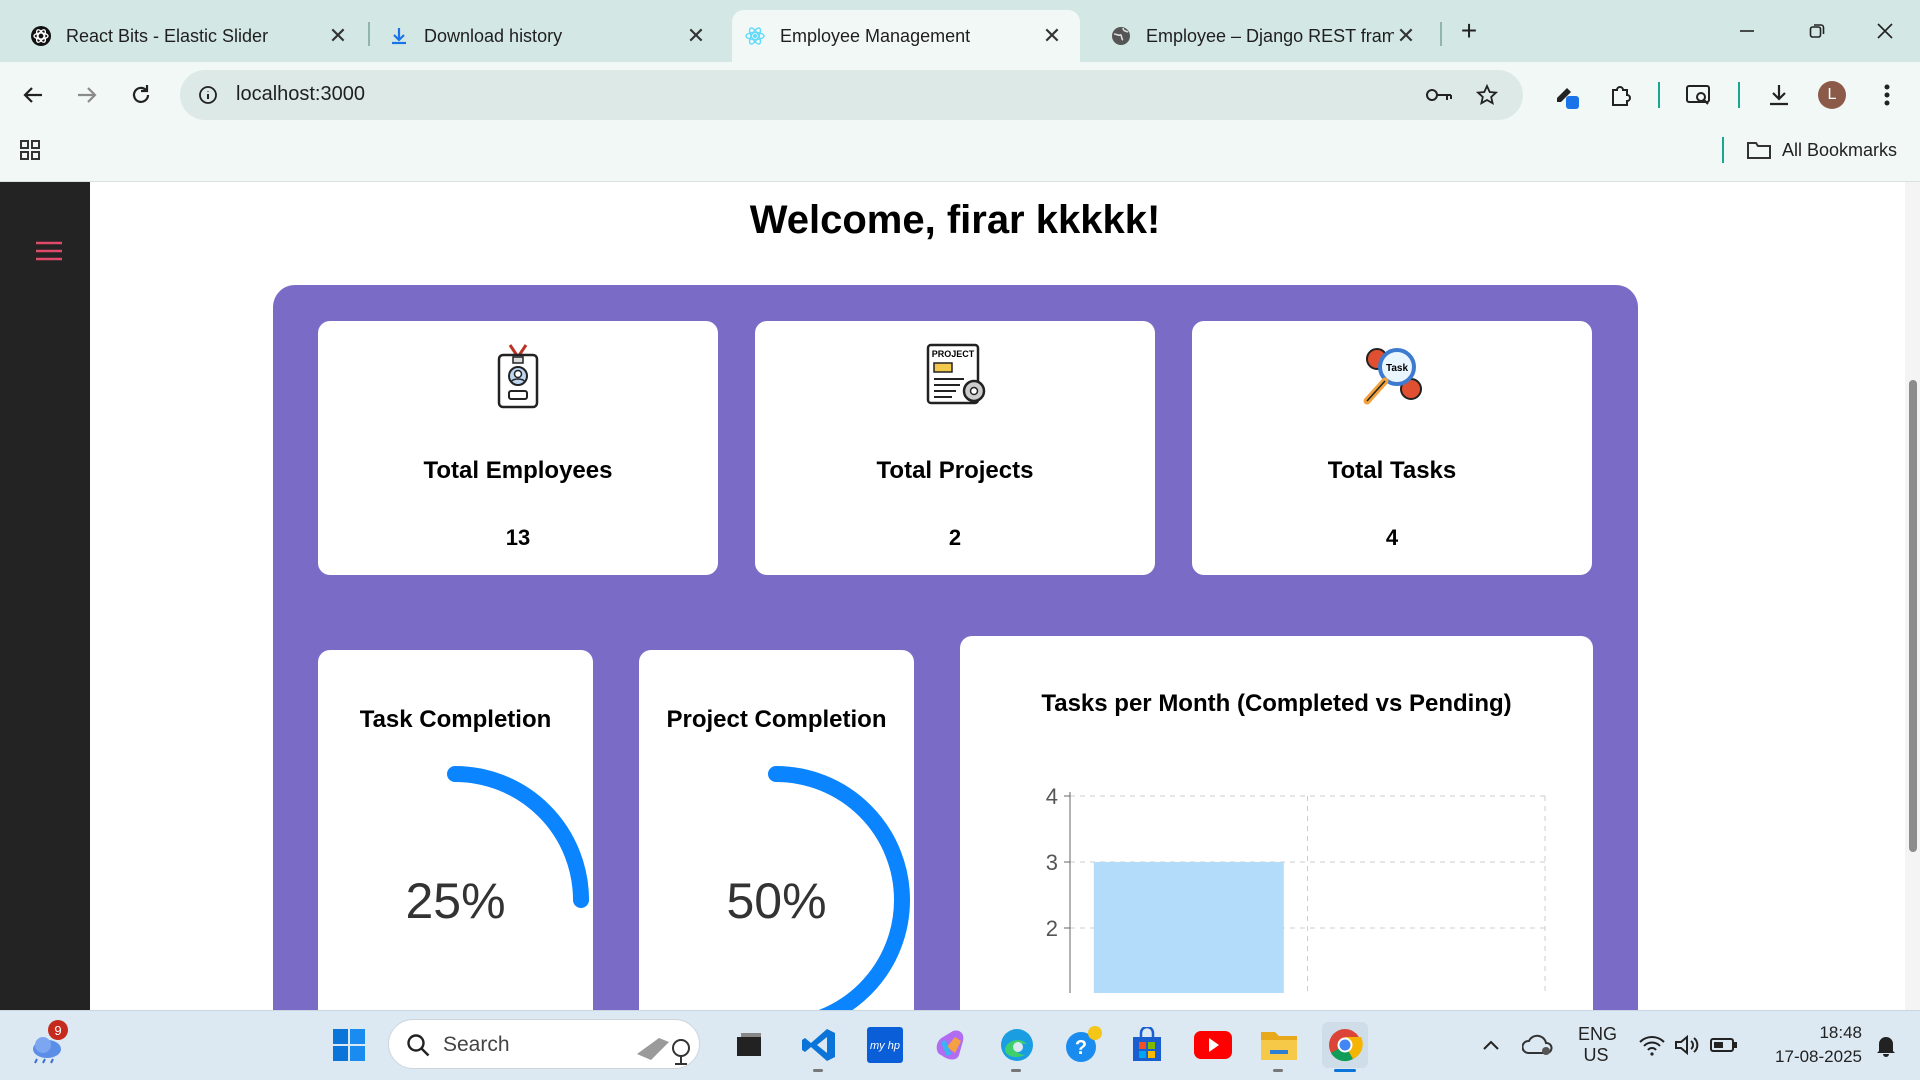 This screenshot has height=1080, width=1920. What do you see at coordinates (1567, 95) in the screenshot?
I see `eyedropper-extension-icon` at bounding box center [1567, 95].